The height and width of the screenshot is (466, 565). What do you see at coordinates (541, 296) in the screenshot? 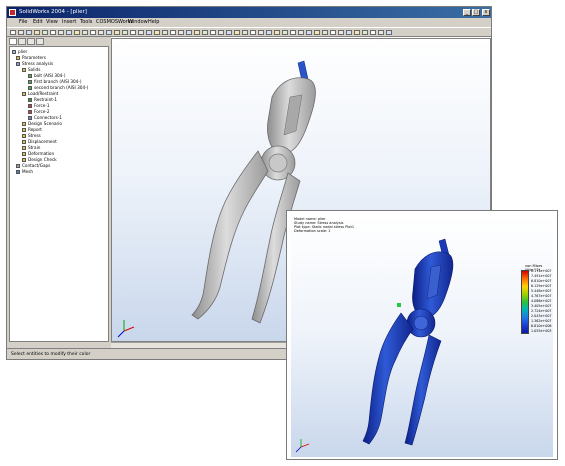
I see `legend-value: 4.767e+007` at bounding box center [541, 296].